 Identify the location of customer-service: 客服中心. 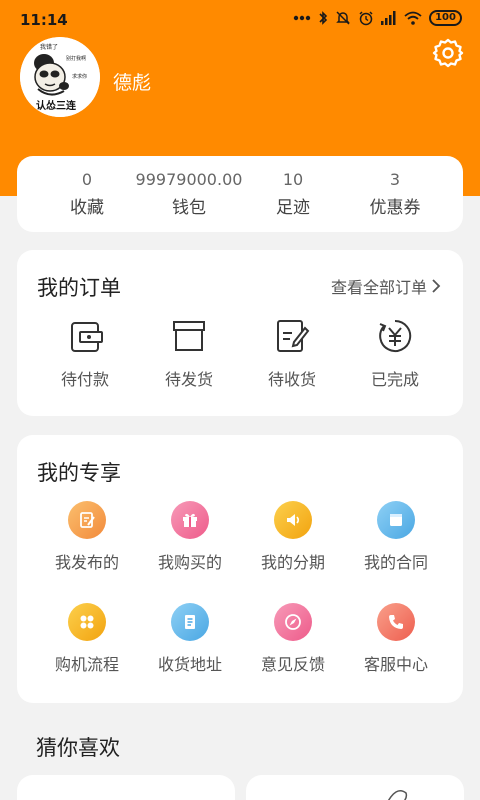
(396, 639).